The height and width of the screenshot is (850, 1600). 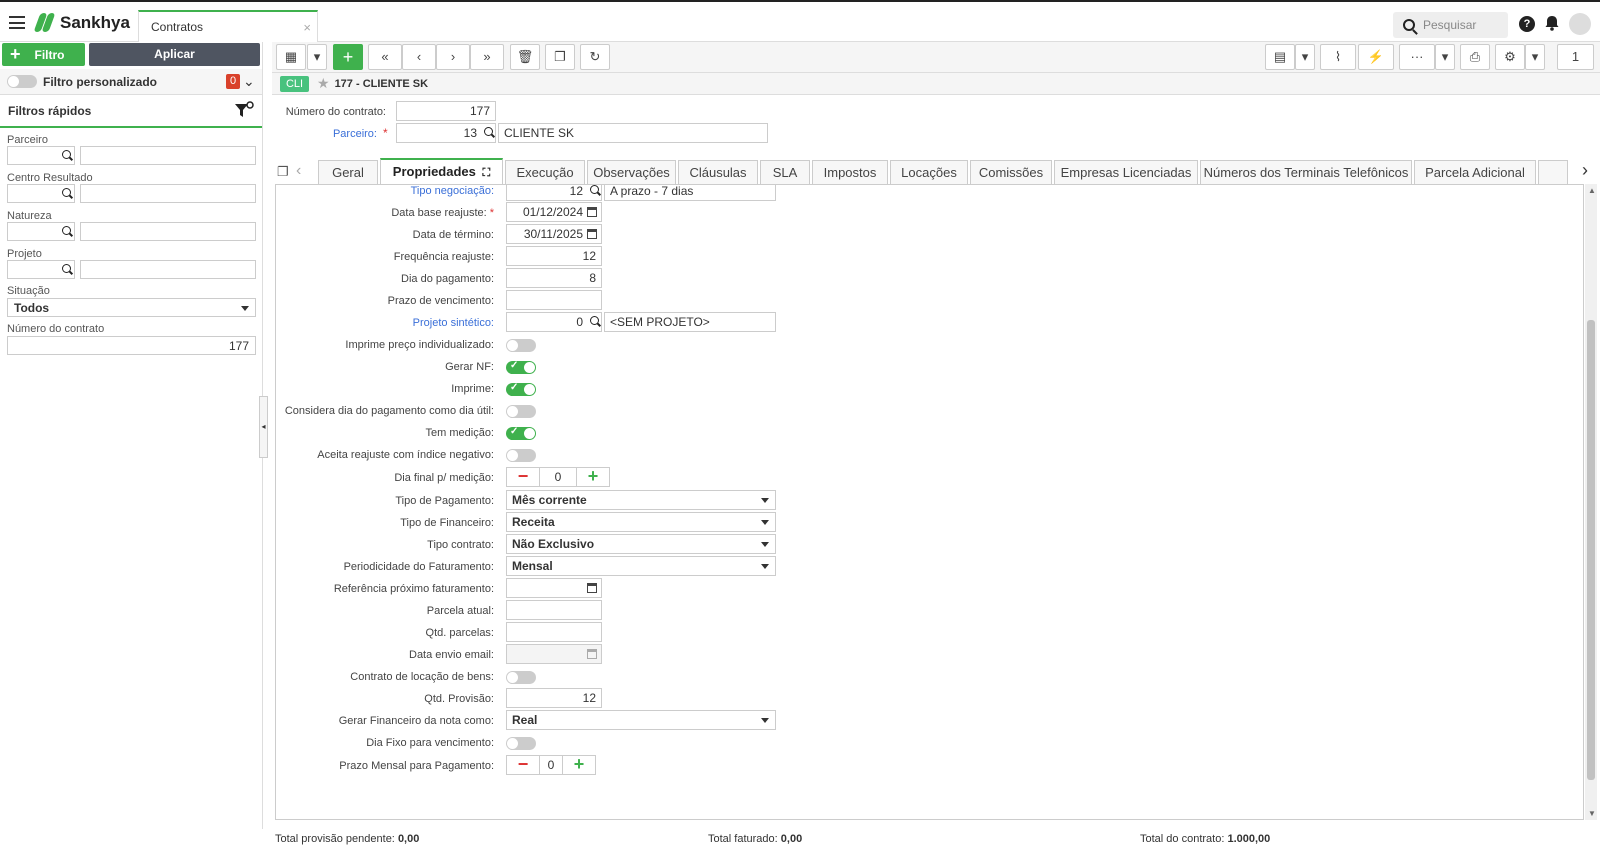 I want to click on imprime-preco-toggle, so click(x=521, y=345).